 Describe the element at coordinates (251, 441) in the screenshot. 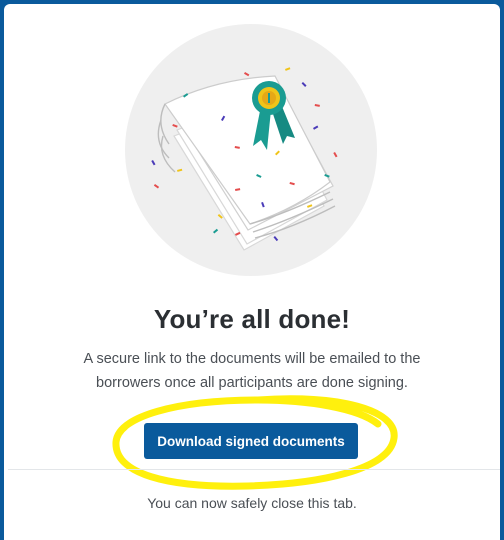

I see `download-signed-documents-button: Download signed documents` at that location.